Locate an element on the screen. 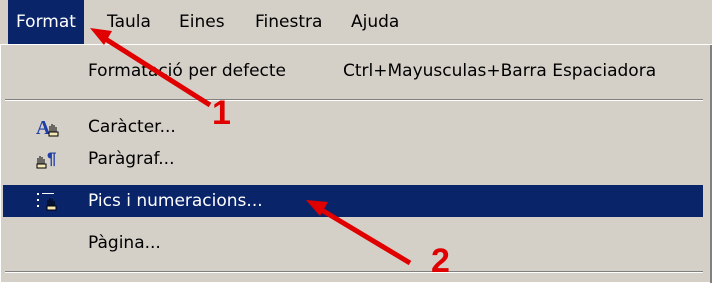 Image resolution: width=712 pixels, height=283 pixels. menu-taula: Taula is located at coordinates (129, 22).